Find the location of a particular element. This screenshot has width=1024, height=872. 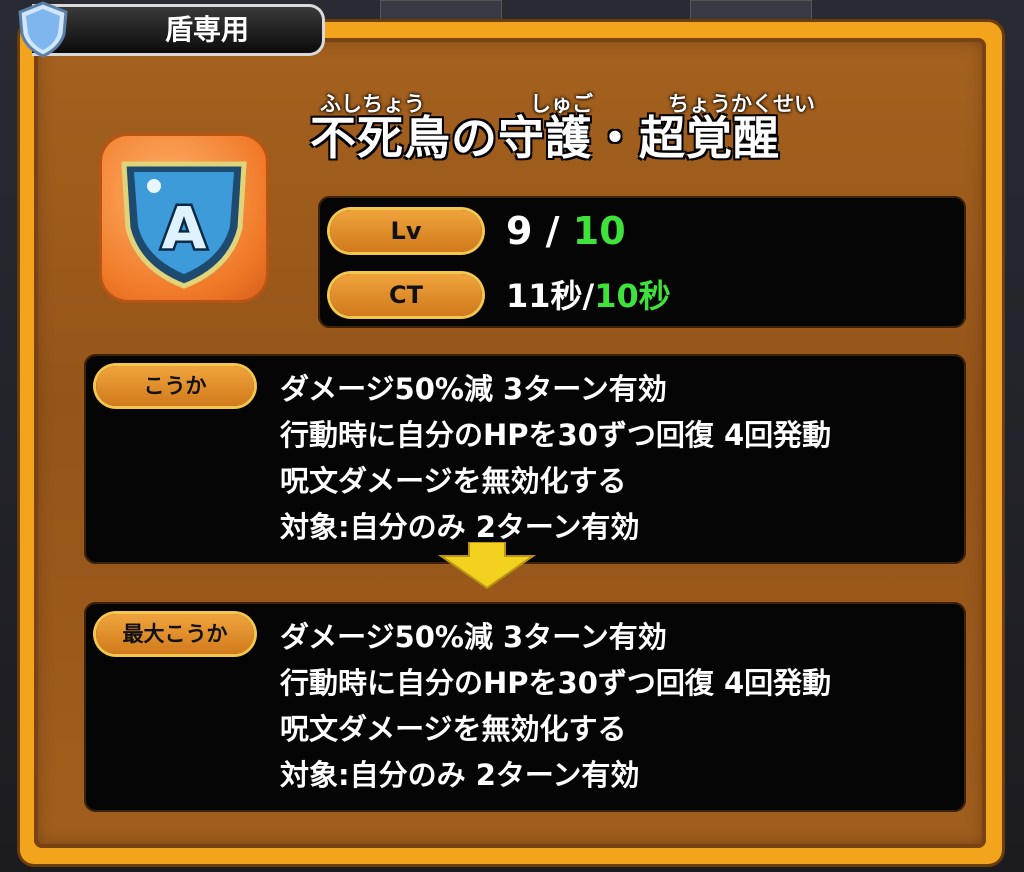

rank-a-shield-icon: A is located at coordinates (184, 225).